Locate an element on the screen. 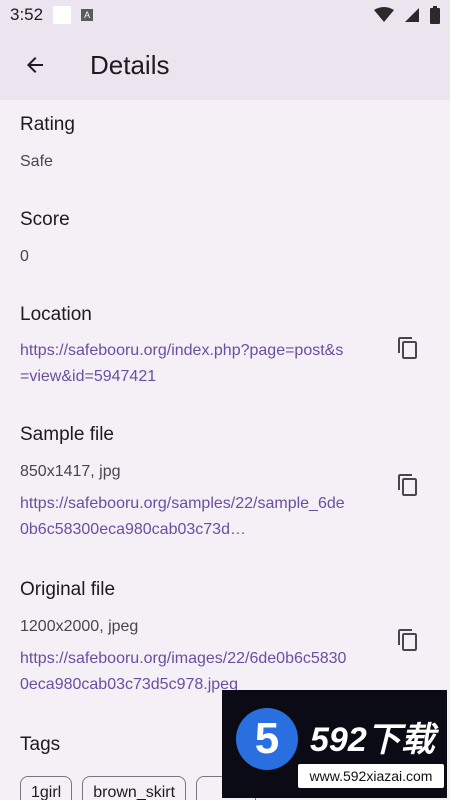 The height and width of the screenshot is (800, 450). watermark-logo: 5 592下载 www.592xiazai.com is located at coordinates (334, 744).